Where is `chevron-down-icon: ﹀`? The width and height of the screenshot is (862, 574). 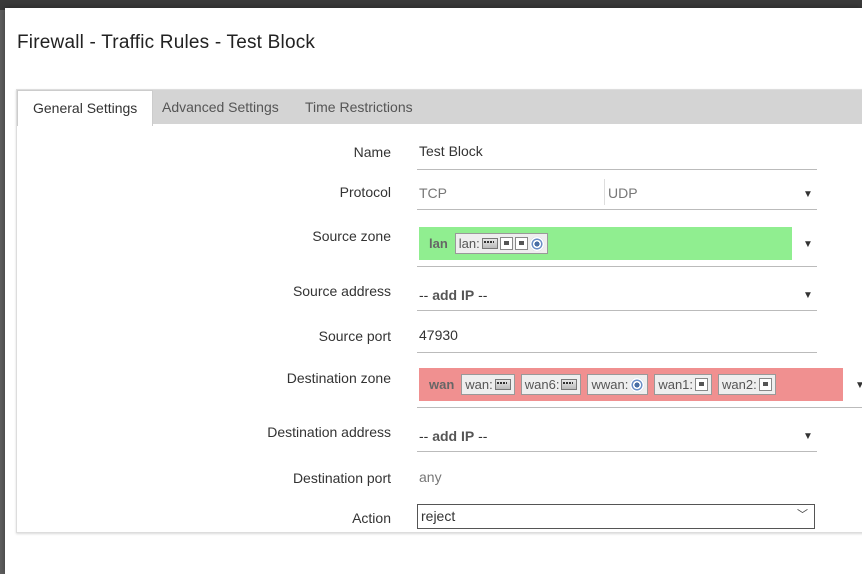
chevron-down-icon: ﹀ is located at coordinates (802, 515).